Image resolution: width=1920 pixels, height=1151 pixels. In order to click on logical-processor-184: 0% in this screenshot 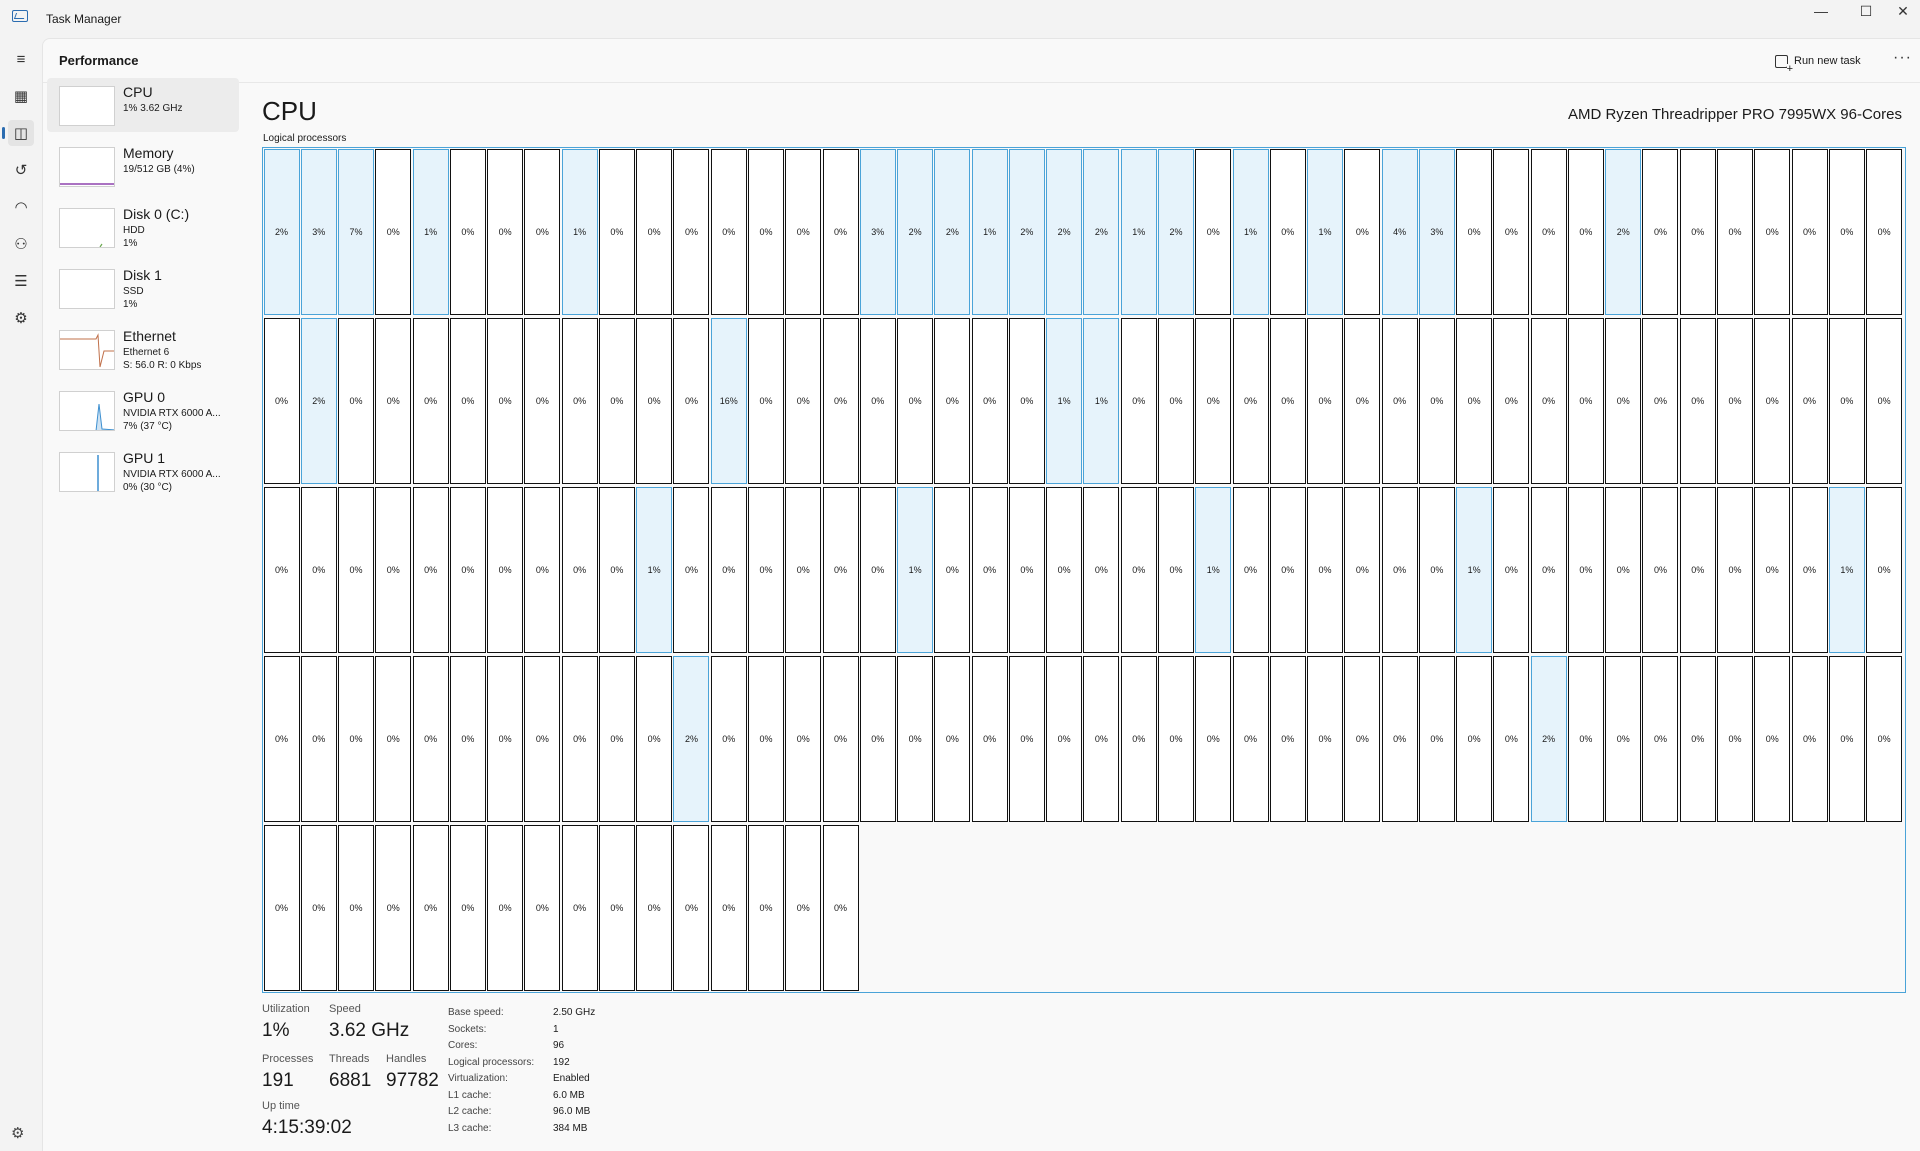, I will do `click(579, 908)`.